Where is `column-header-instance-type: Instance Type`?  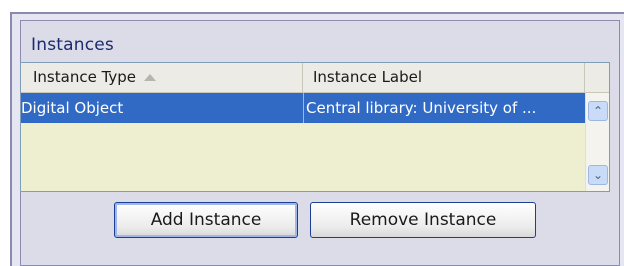 column-header-instance-type: Instance Type is located at coordinates (162, 77).